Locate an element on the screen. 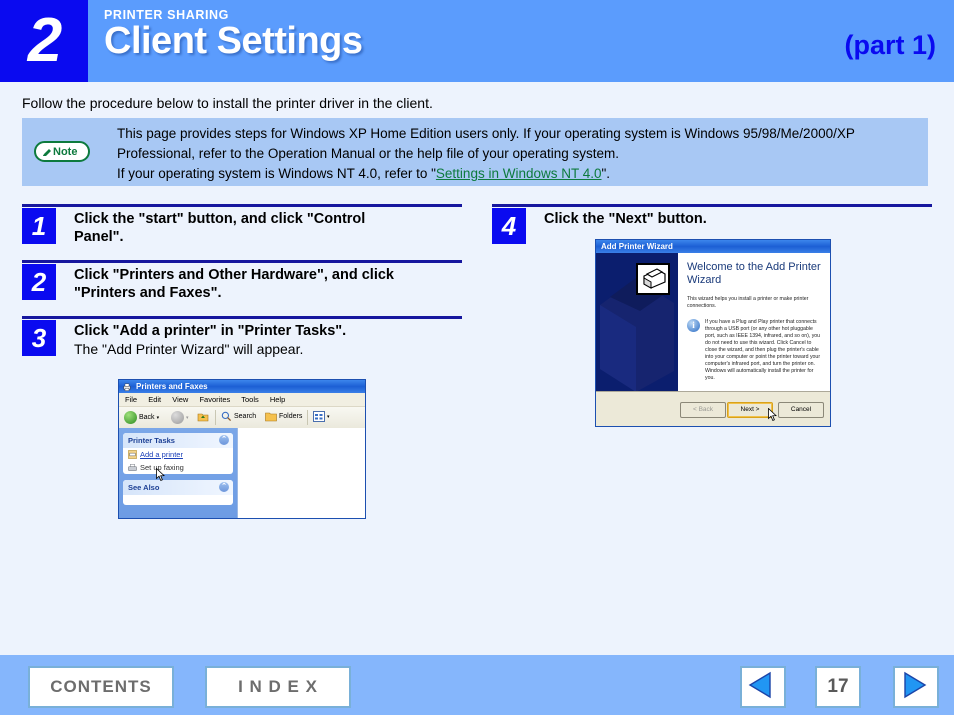 The image size is (954, 715). contents-button: CONTENTS is located at coordinates (101, 687).